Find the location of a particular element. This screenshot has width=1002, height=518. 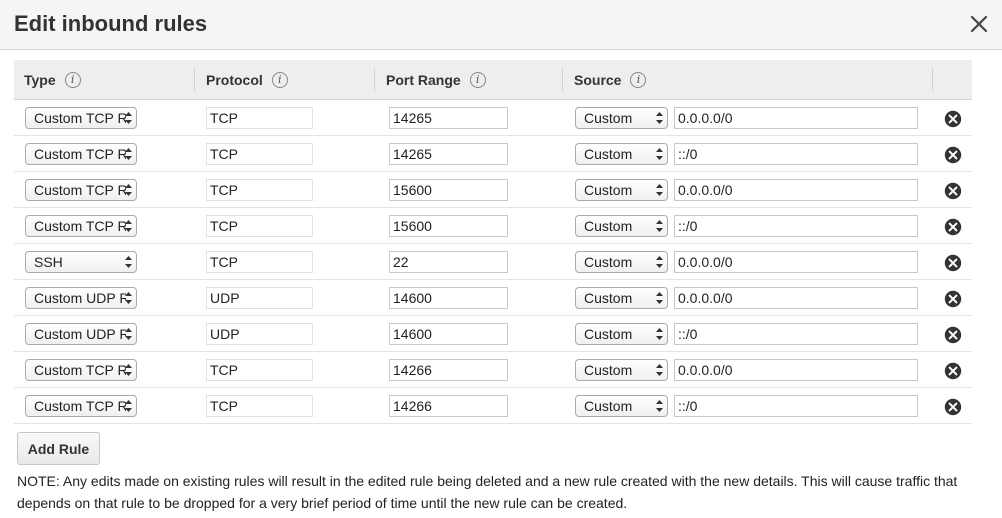

header-source: Source i is located at coordinates (610, 79).